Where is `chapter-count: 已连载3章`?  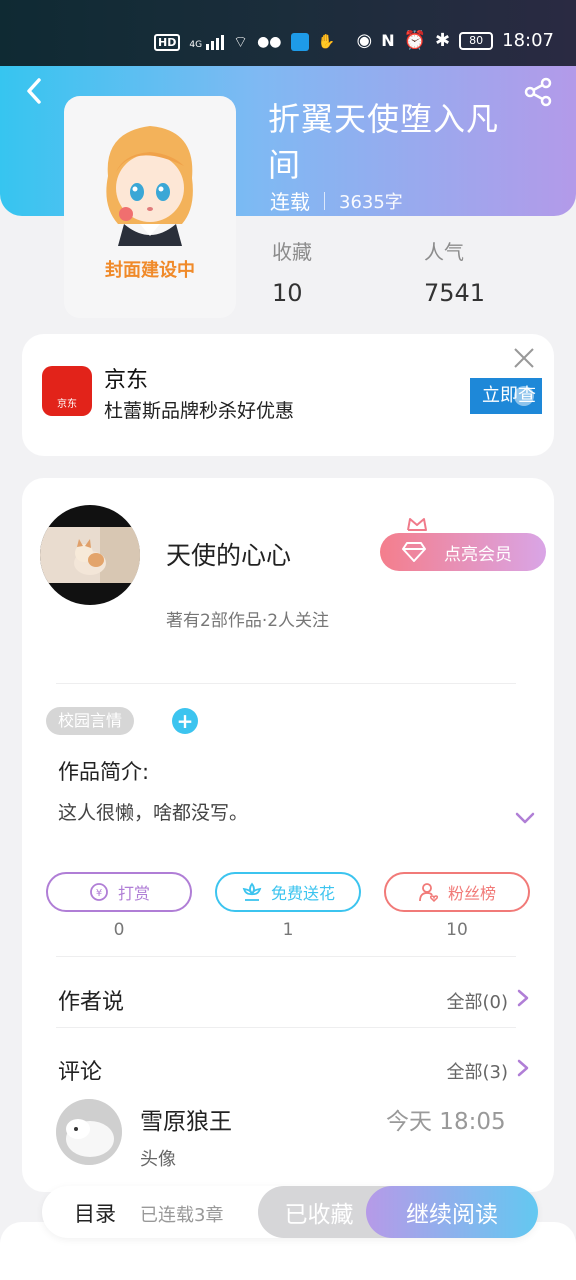
chapter-count: 已连载3章 is located at coordinates (182, 1215).